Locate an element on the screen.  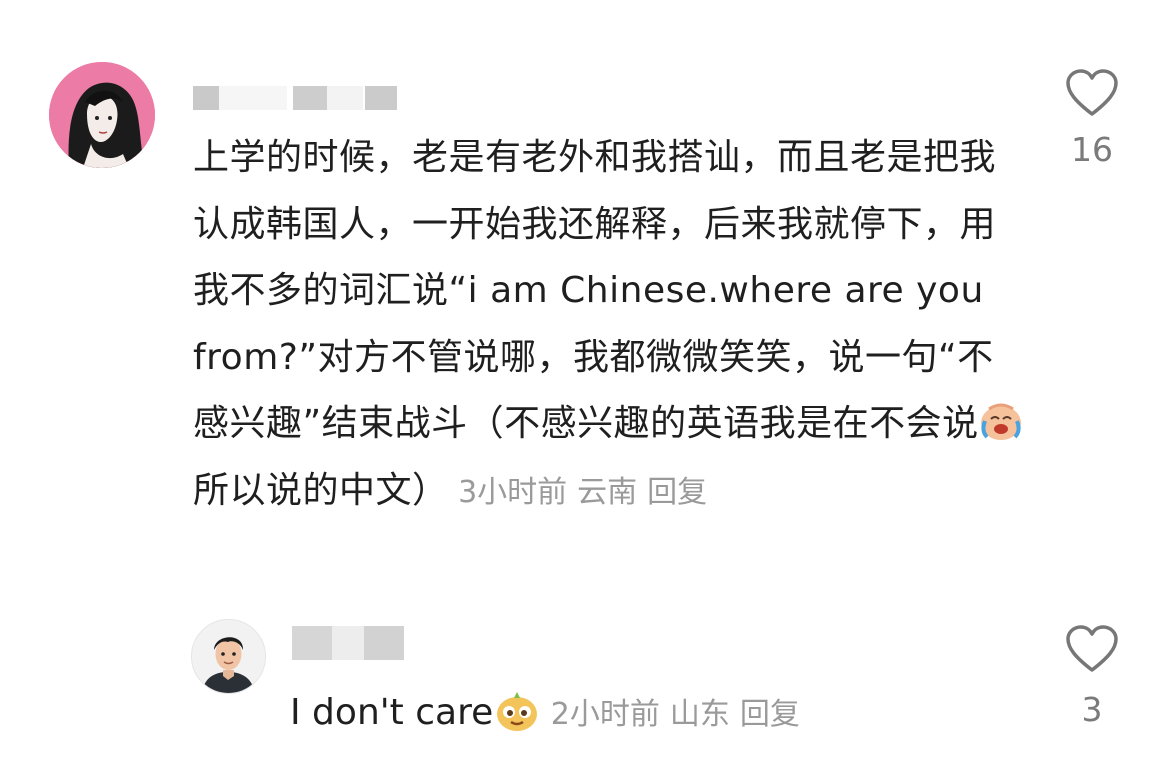
comment-reply-button: 回复 is located at coordinates (677, 492).